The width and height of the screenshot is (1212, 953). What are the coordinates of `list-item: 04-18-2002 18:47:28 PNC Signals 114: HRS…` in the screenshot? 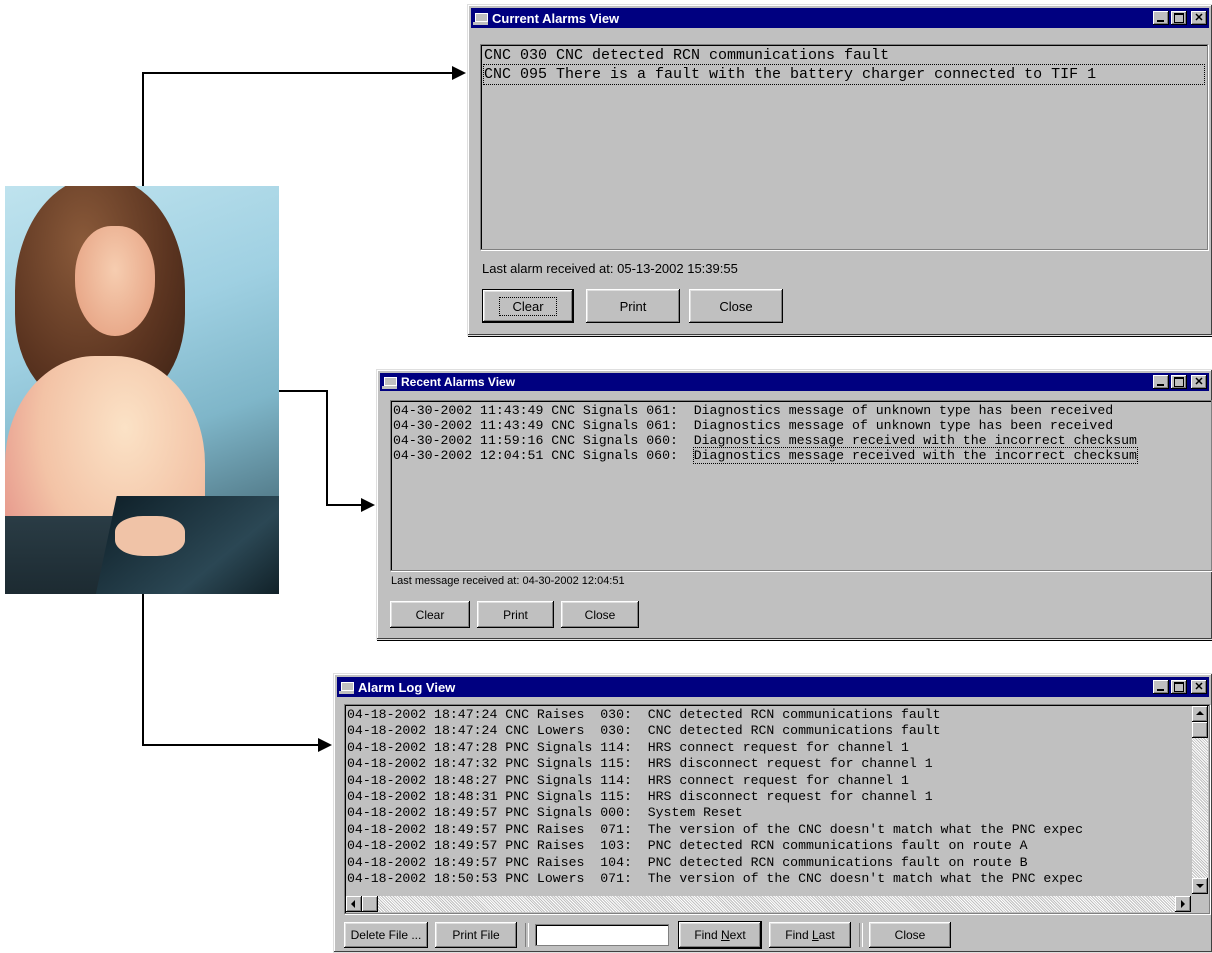 It's located at (768, 748).